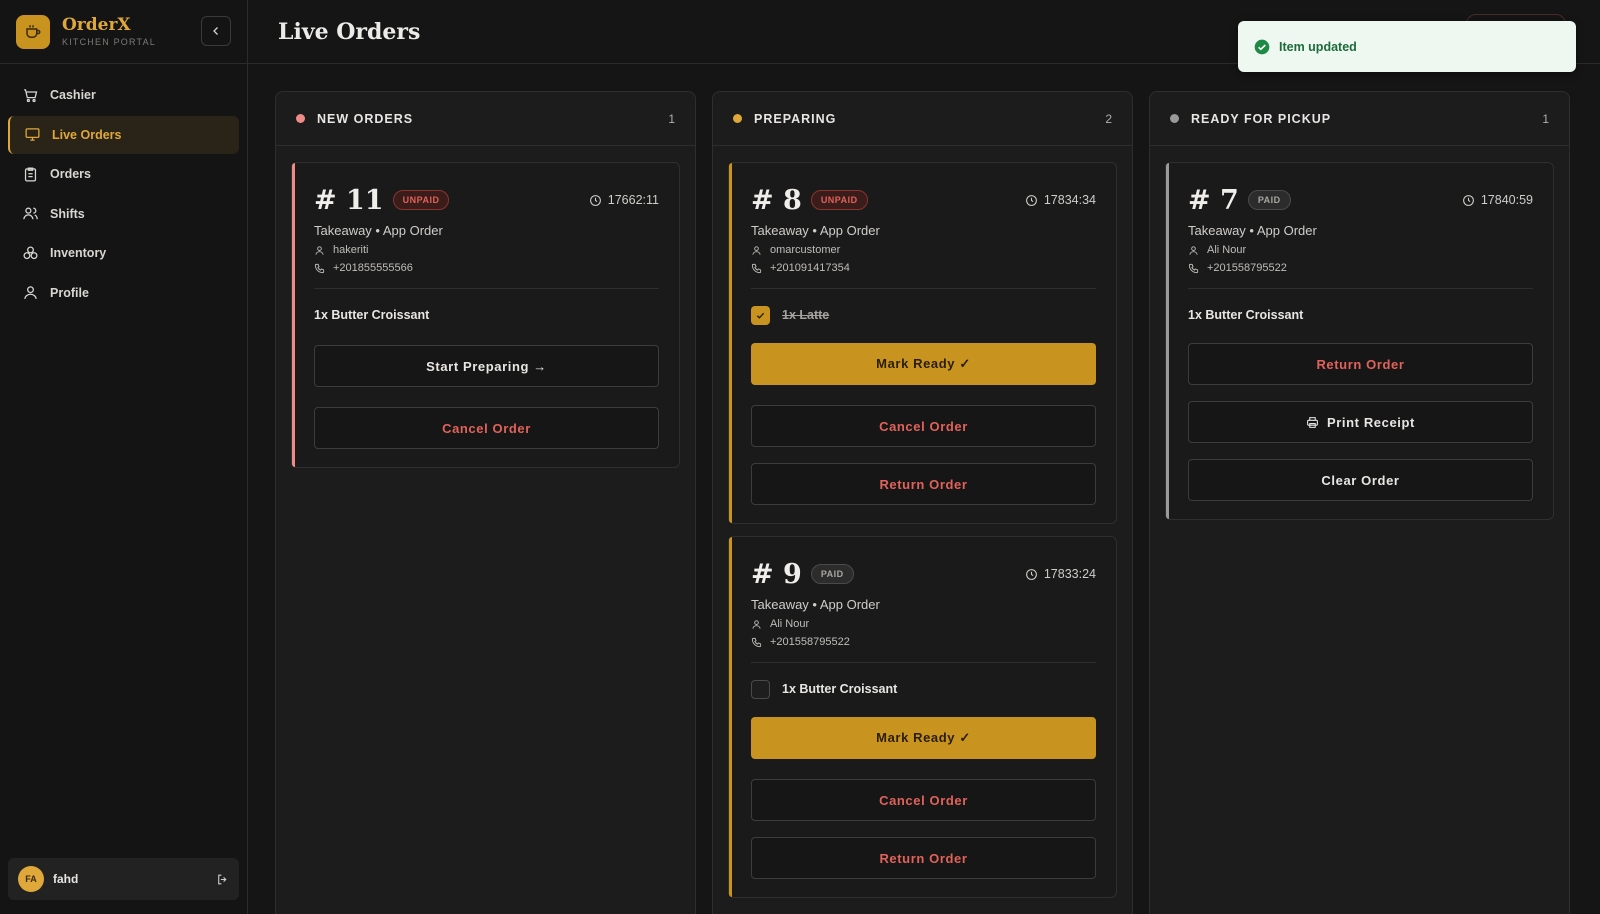  I want to click on chevron-left-icon, so click(215, 31).